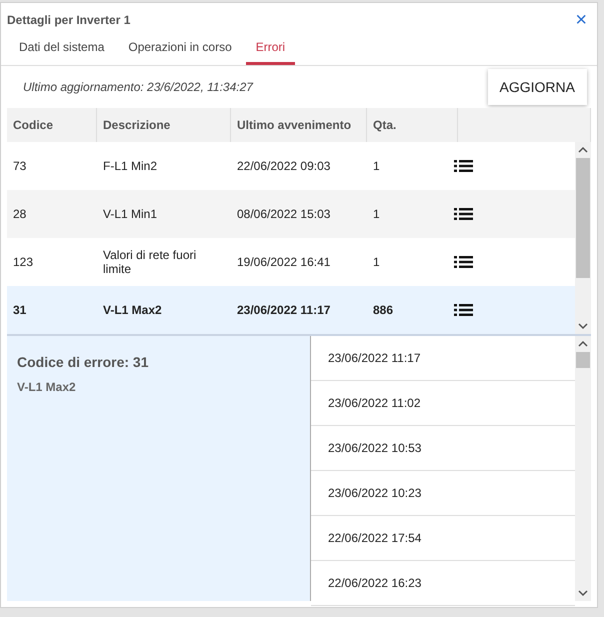  Describe the element at coordinates (284, 310) in the screenshot. I see `table-cell-text: 23/06/2022 11:17` at that location.